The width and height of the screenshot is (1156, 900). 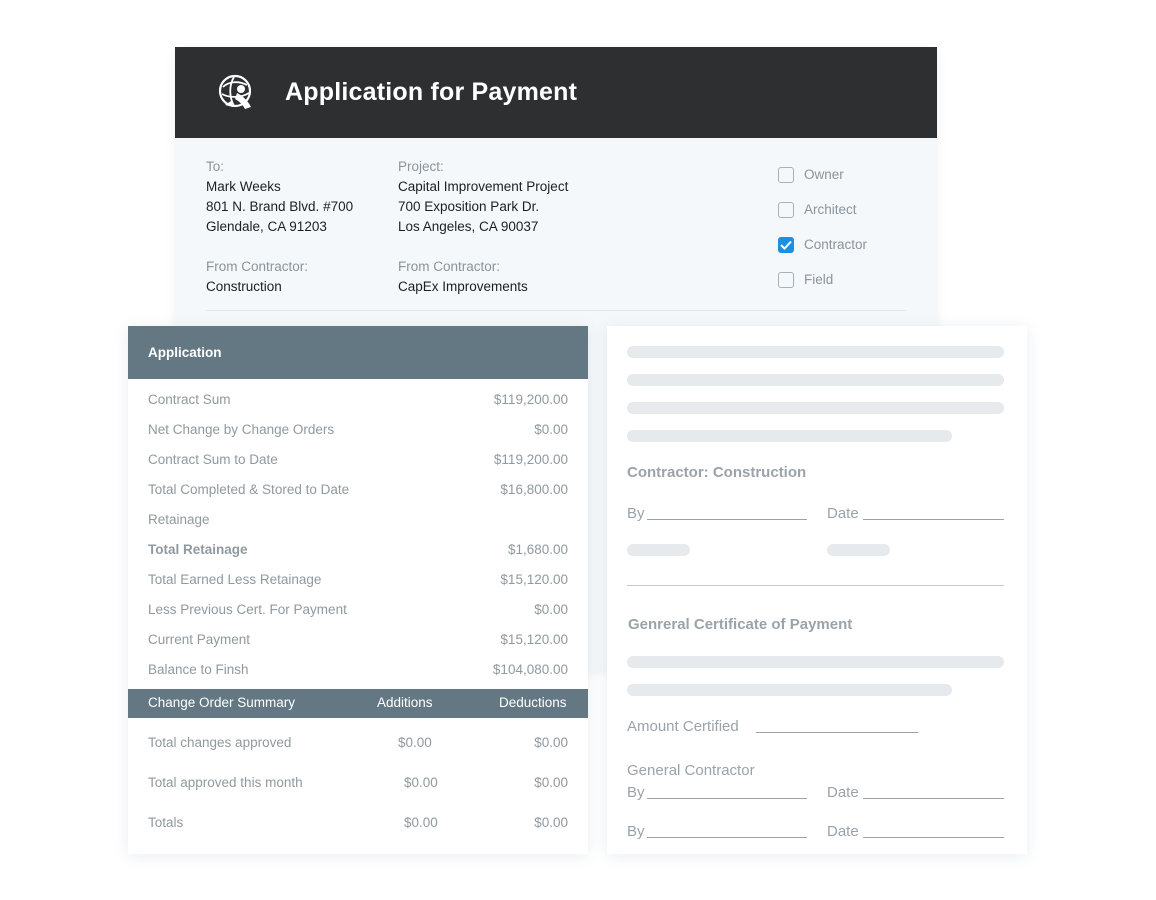 I want to click on row-label: Total approved this month, so click(x=225, y=782).